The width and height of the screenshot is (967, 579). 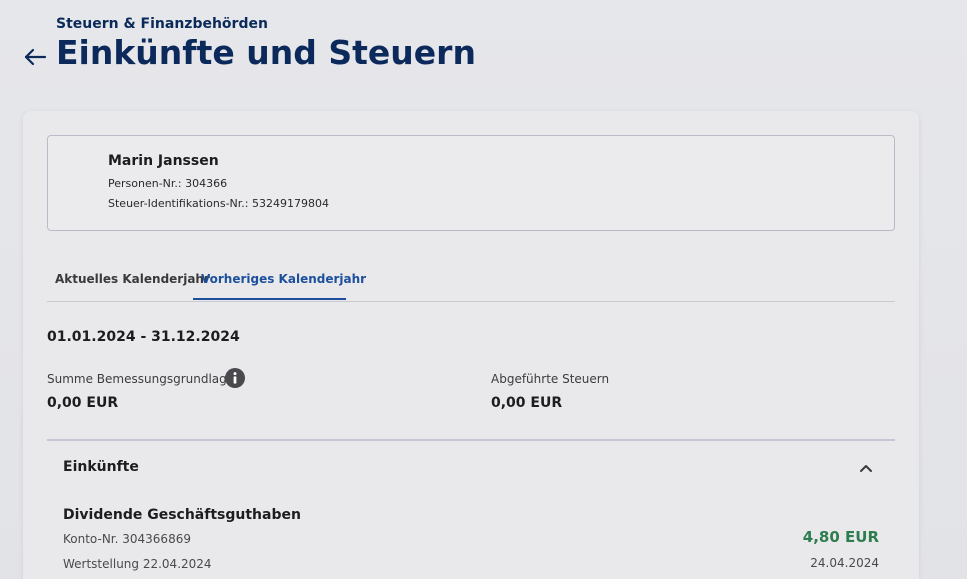 I want to click on section-divider, so click(x=471, y=440).